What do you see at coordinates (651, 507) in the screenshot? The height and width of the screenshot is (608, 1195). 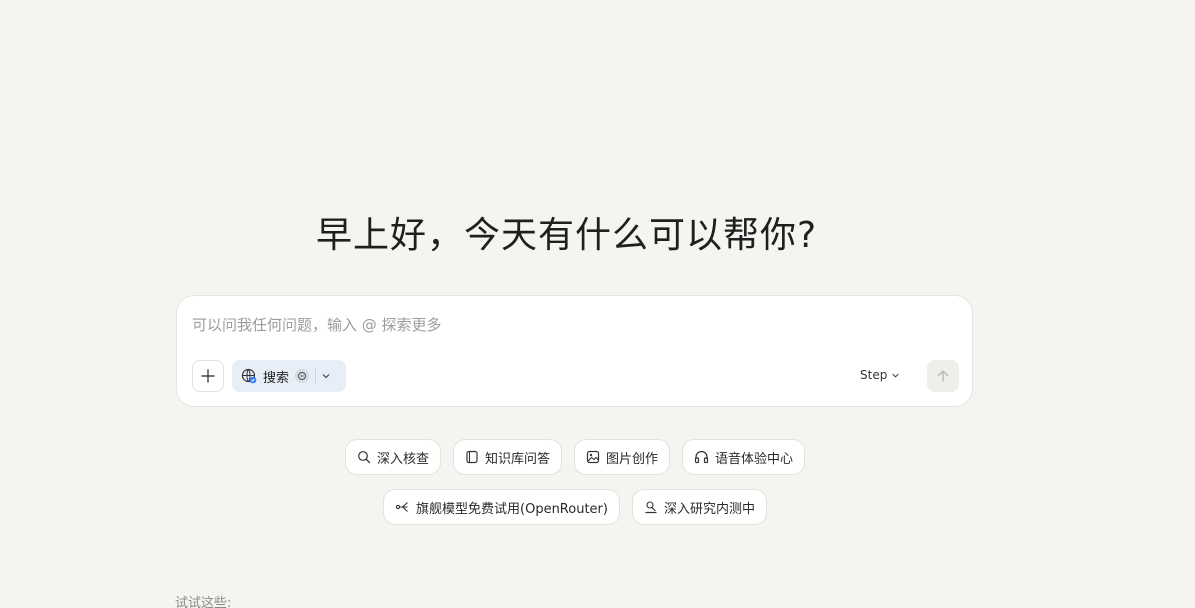 I see `research-icon` at bounding box center [651, 507].